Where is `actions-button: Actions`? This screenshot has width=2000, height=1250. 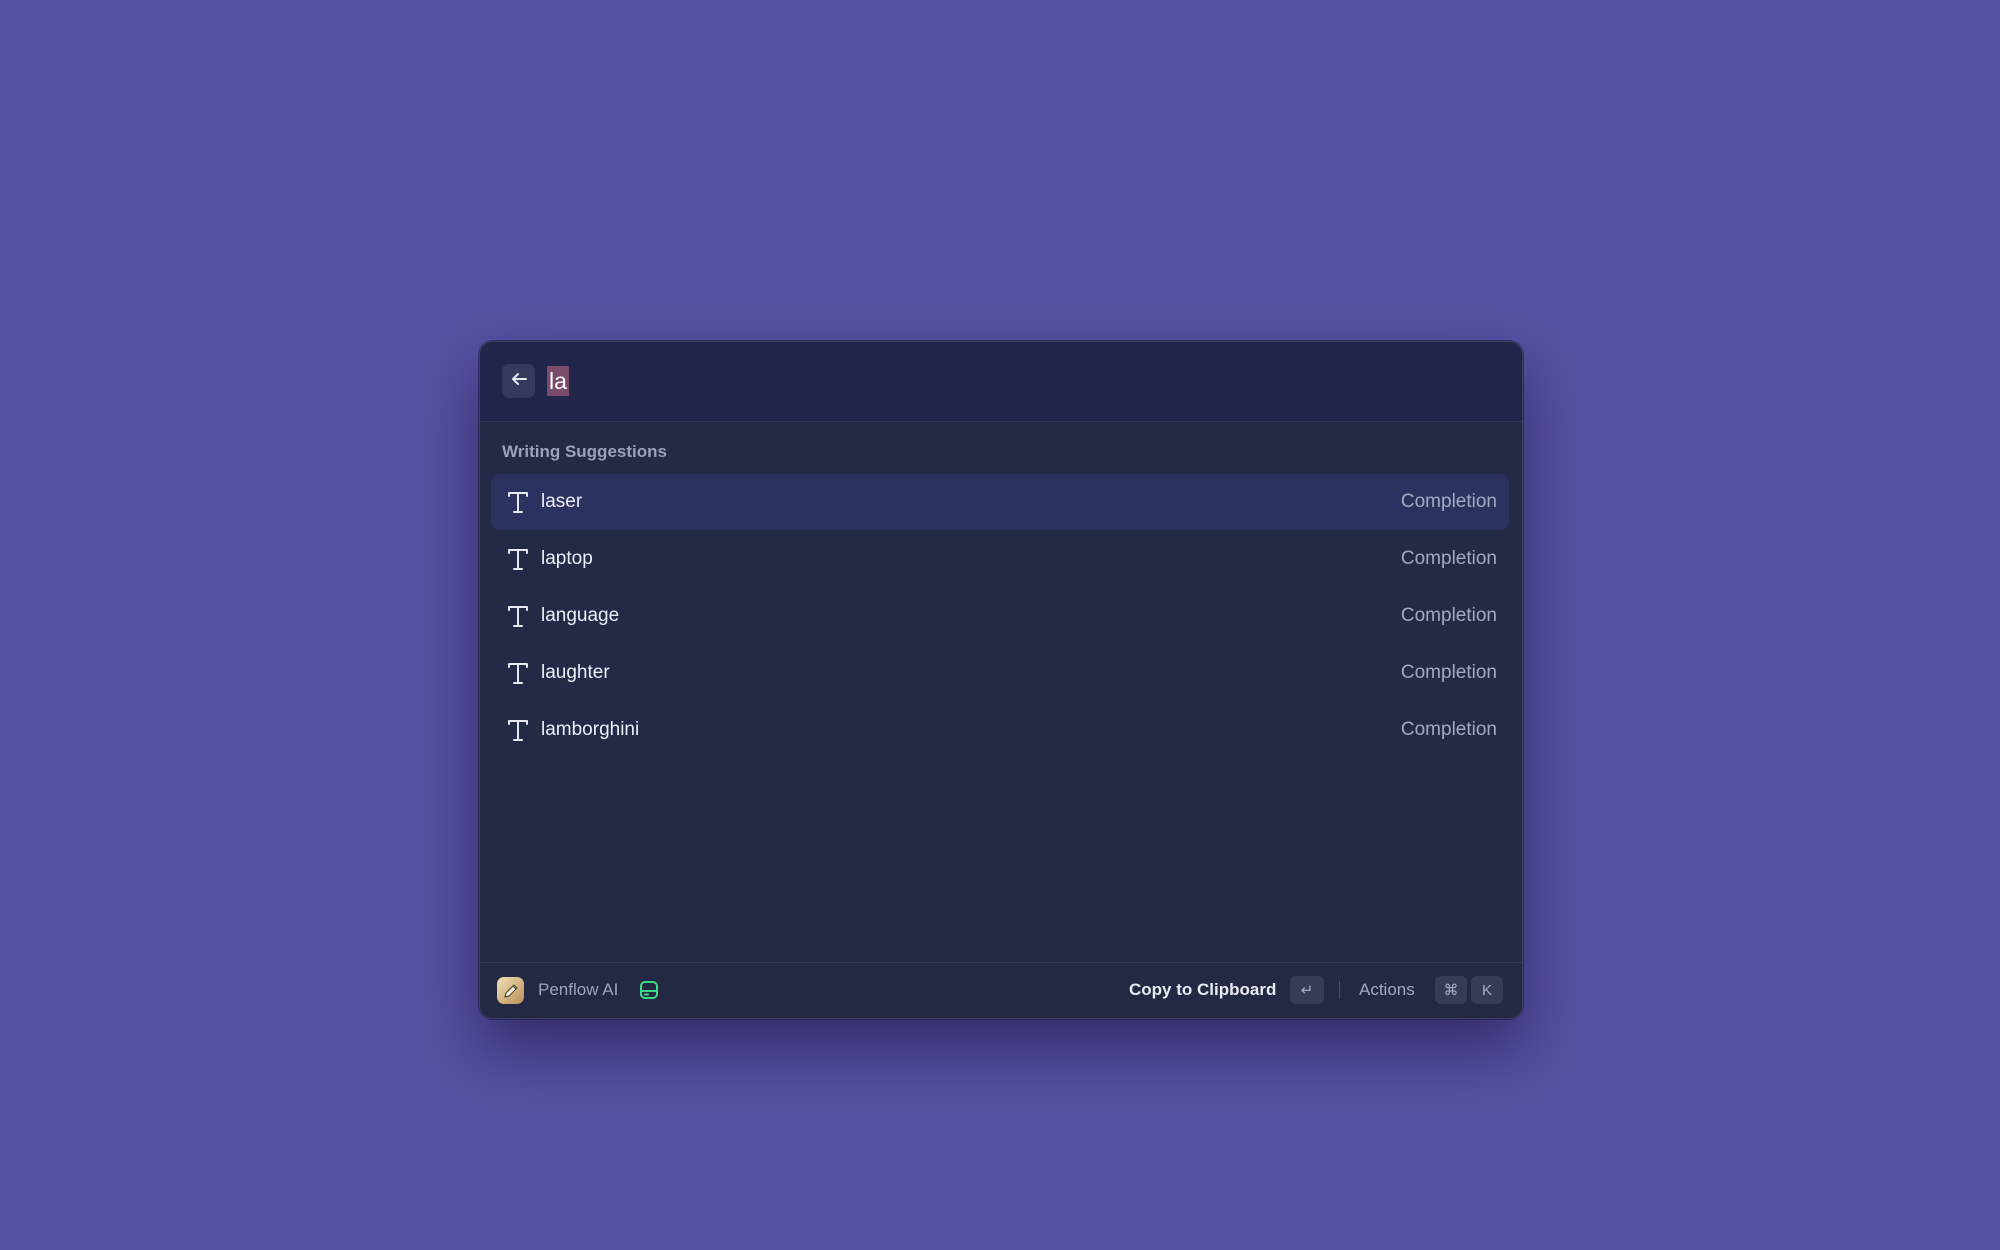
actions-button: Actions is located at coordinates (1387, 990).